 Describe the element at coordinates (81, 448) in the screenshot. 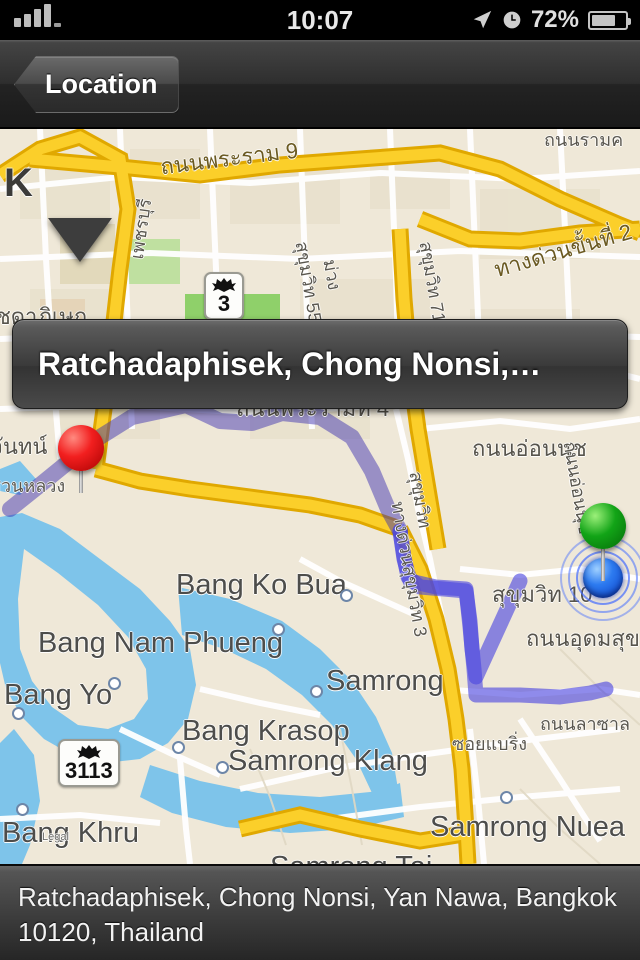

I see `pin-head-red` at that location.